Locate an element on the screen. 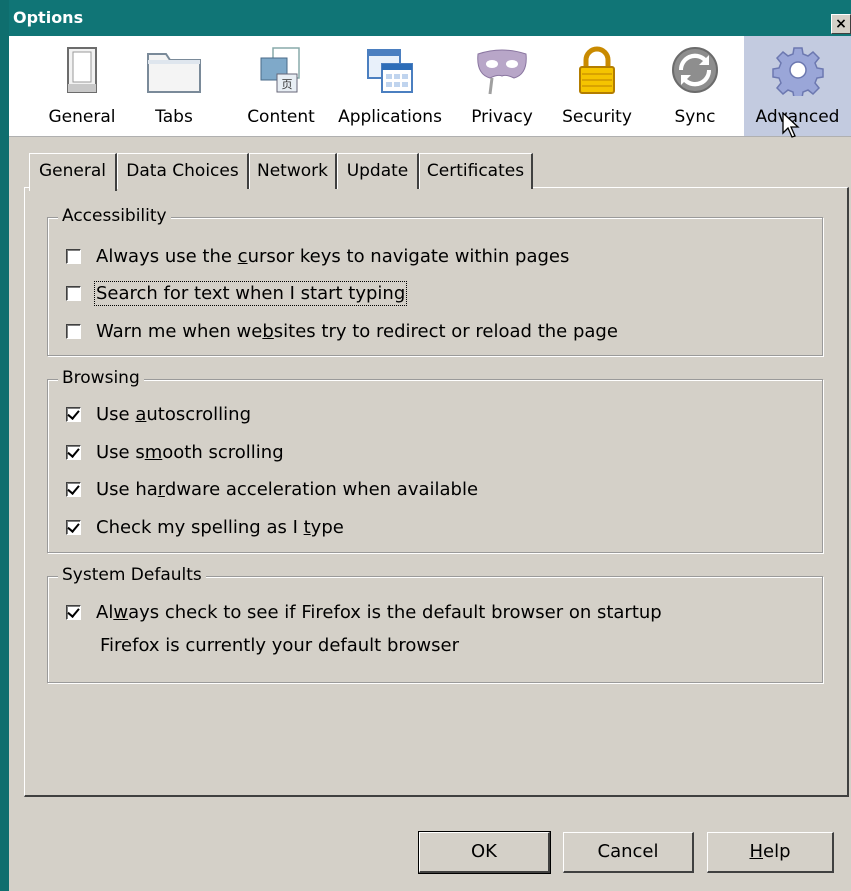 The image size is (851, 891). tab-network: Network is located at coordinates (293, 171).